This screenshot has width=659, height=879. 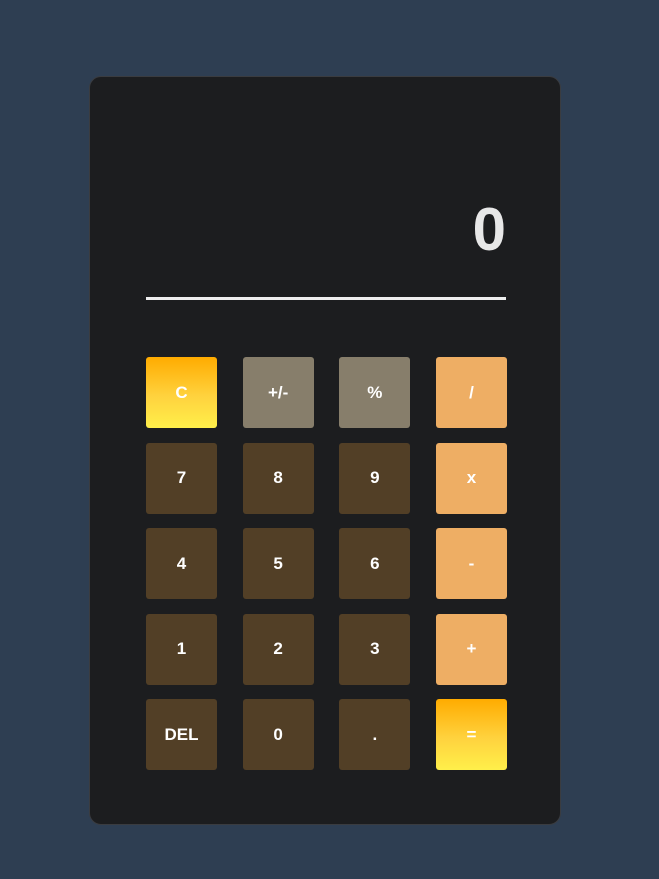 I want to click on digit-6-button: 6, so click(x=375, y=563).